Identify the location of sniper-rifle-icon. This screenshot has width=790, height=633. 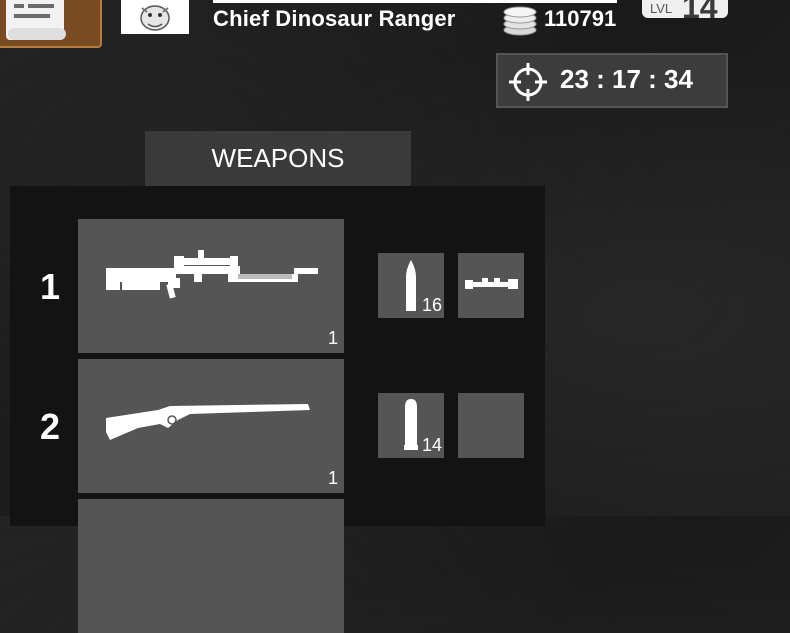
(212, 274).